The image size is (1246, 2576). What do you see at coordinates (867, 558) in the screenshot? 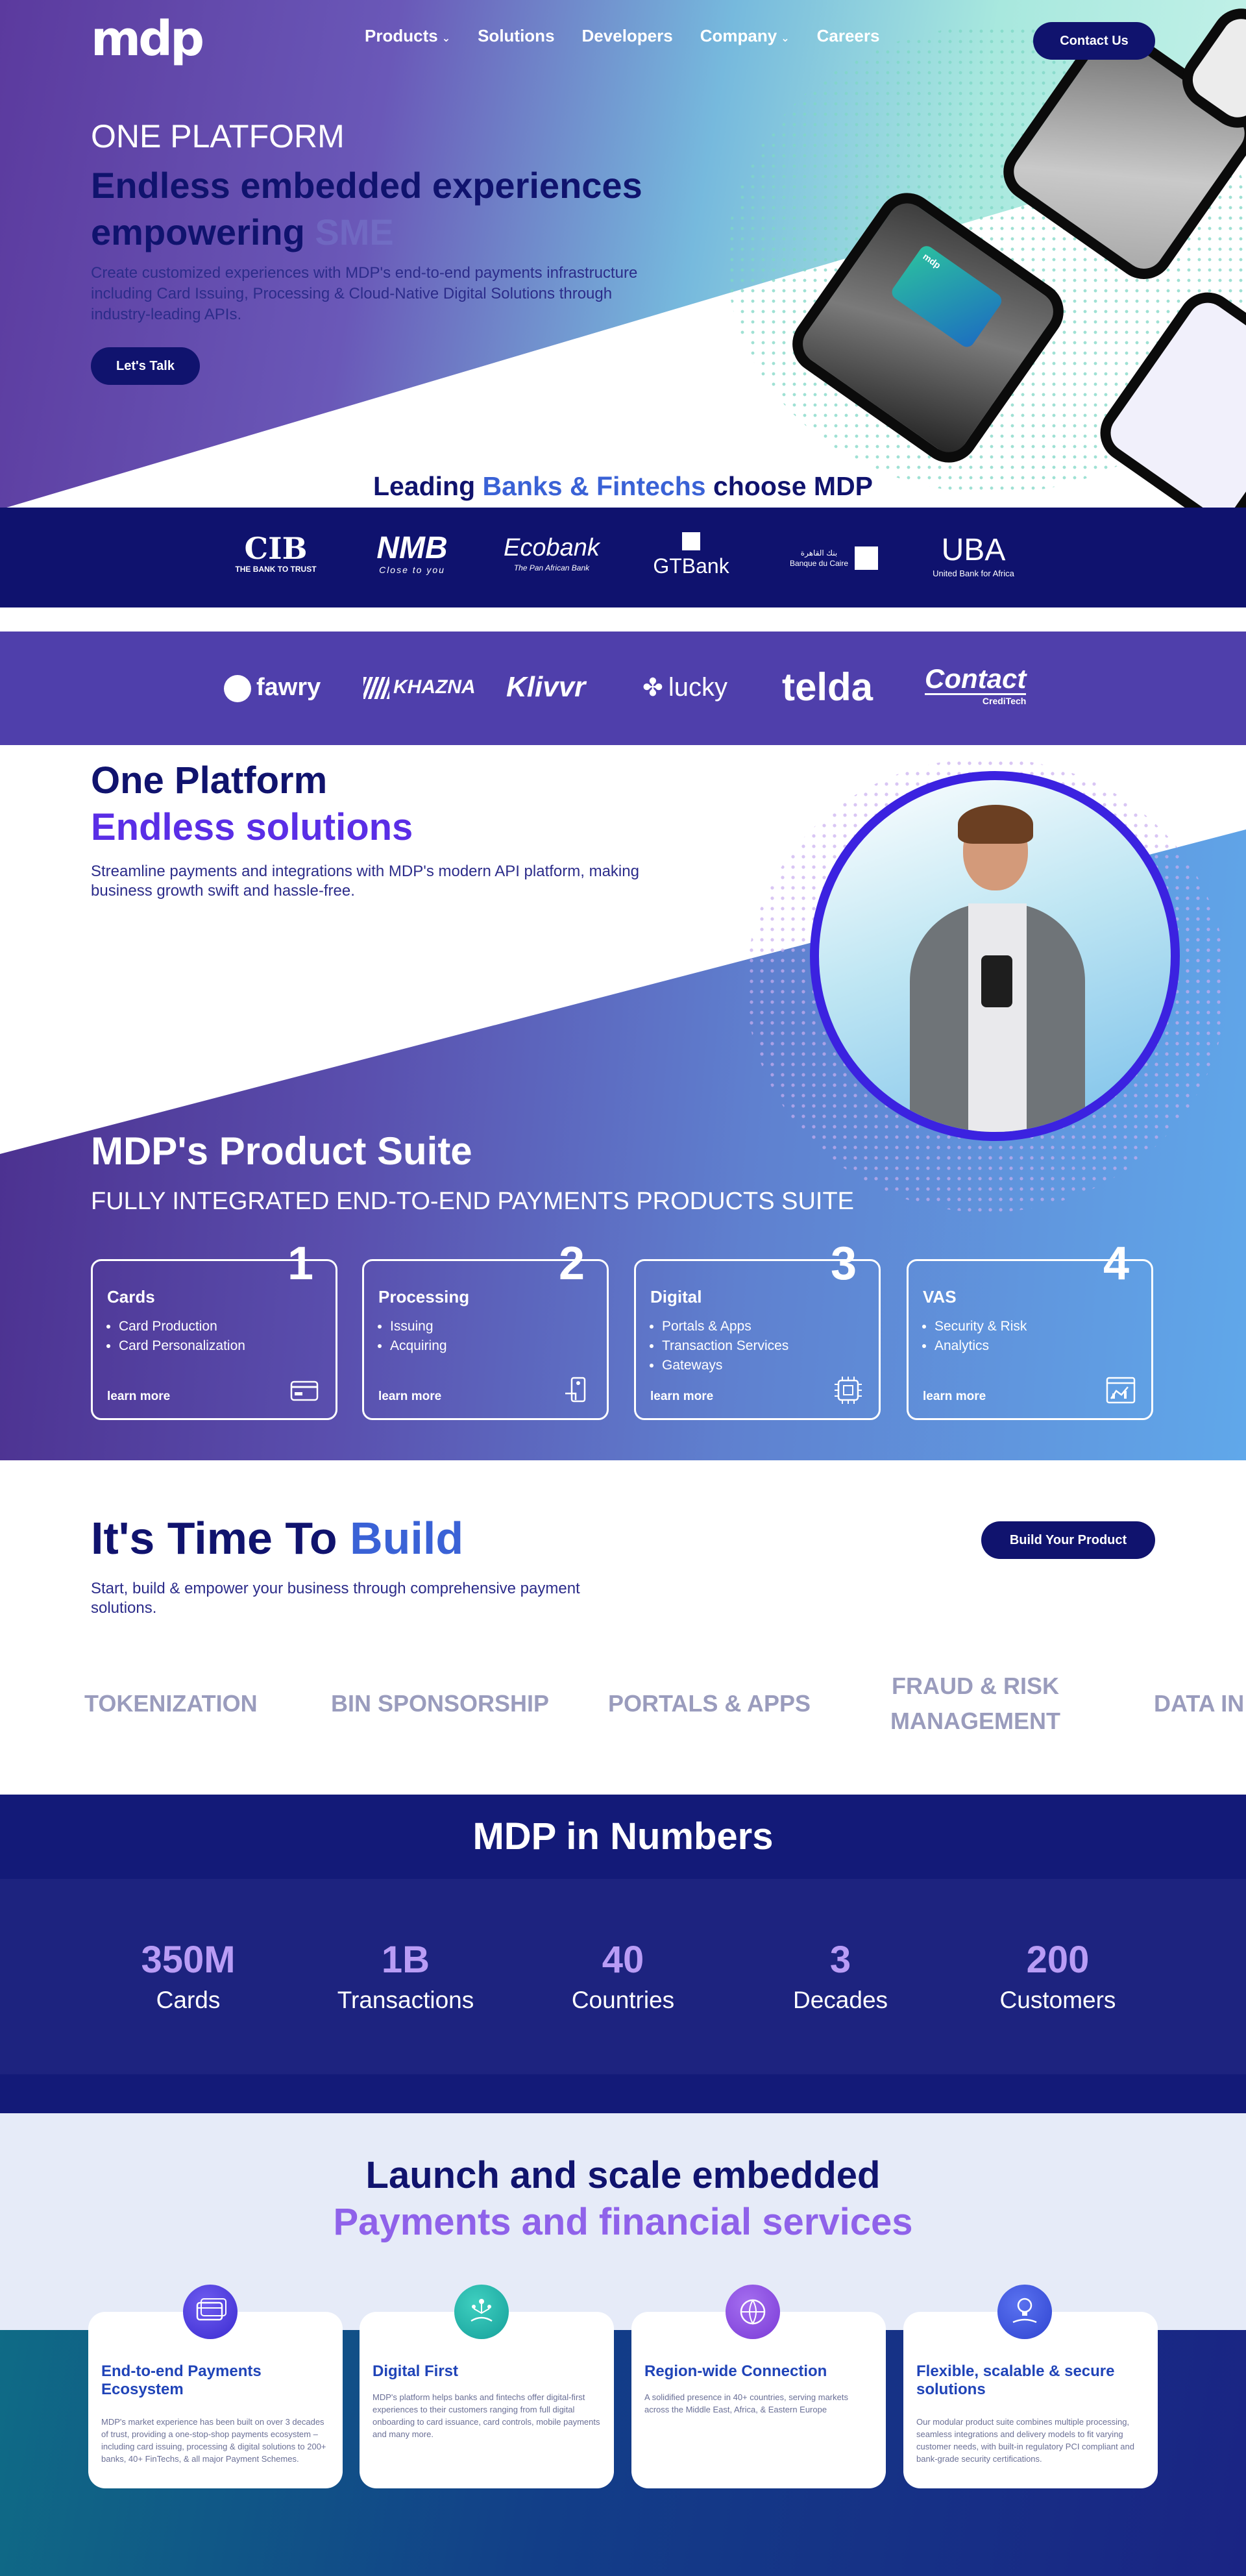
I see `bdc-square-icon` at bounding box center [867, 558].